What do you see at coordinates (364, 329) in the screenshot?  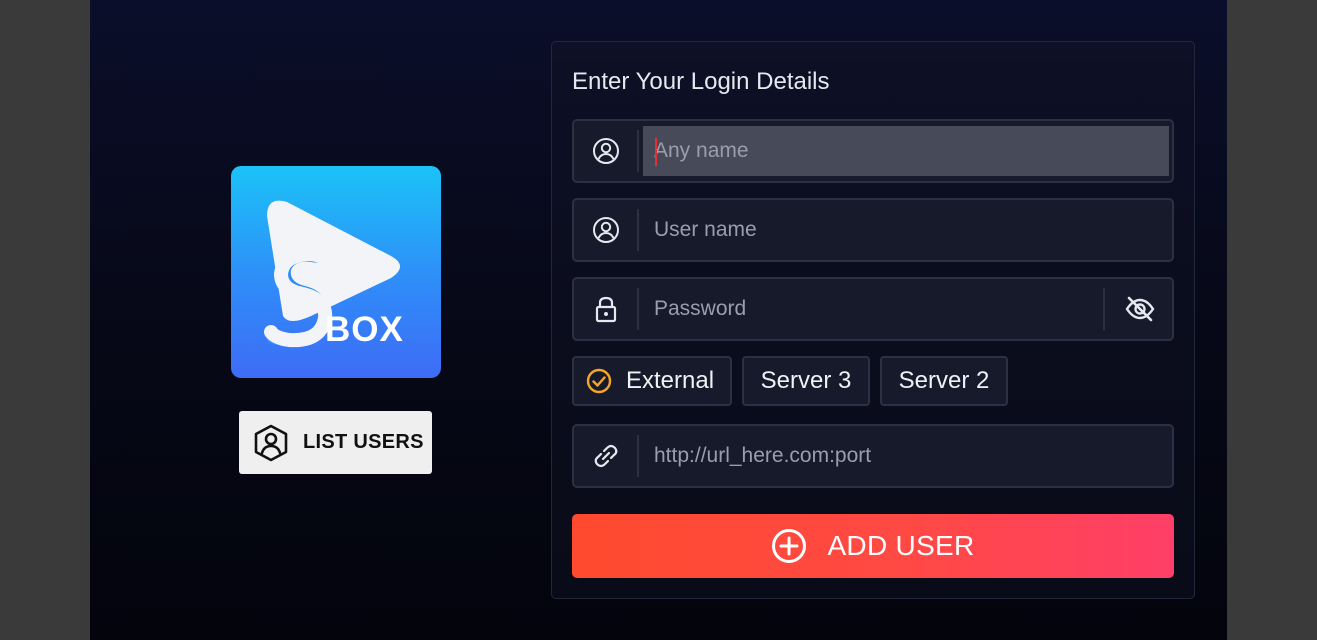 I see `logo-box-text: BOX` at bounding box center [364, 329].